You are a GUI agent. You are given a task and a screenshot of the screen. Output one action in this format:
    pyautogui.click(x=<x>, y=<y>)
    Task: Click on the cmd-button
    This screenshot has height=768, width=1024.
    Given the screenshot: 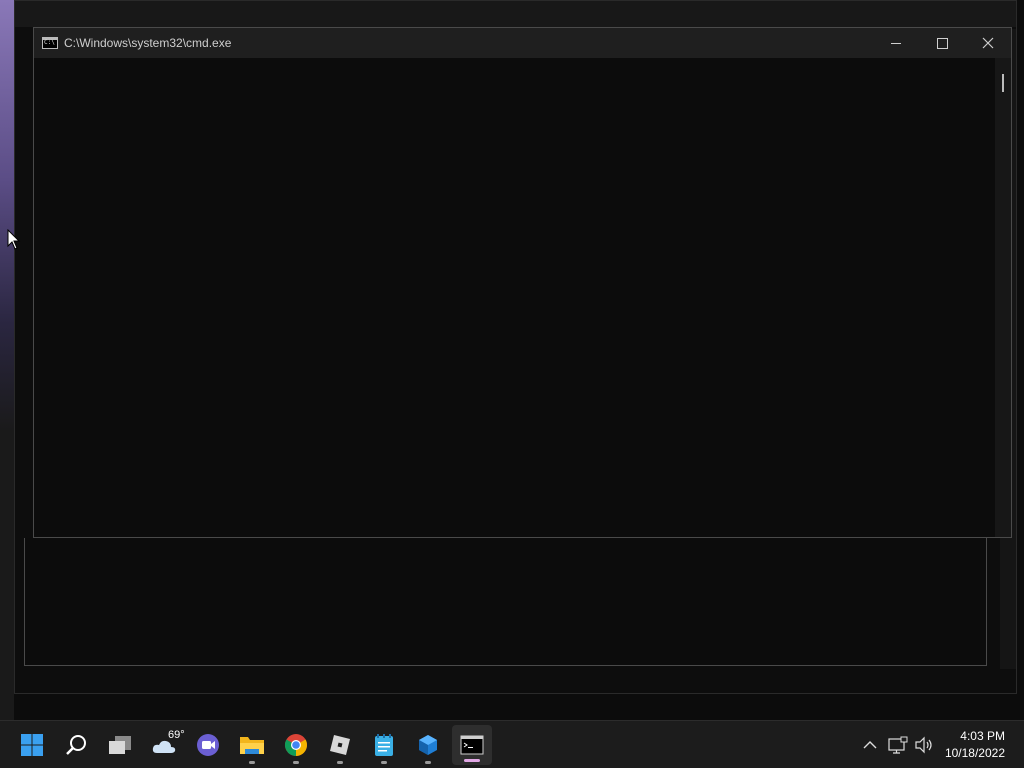 What is the action you would take?
    pyautogui.click(x=472, y=745)
    